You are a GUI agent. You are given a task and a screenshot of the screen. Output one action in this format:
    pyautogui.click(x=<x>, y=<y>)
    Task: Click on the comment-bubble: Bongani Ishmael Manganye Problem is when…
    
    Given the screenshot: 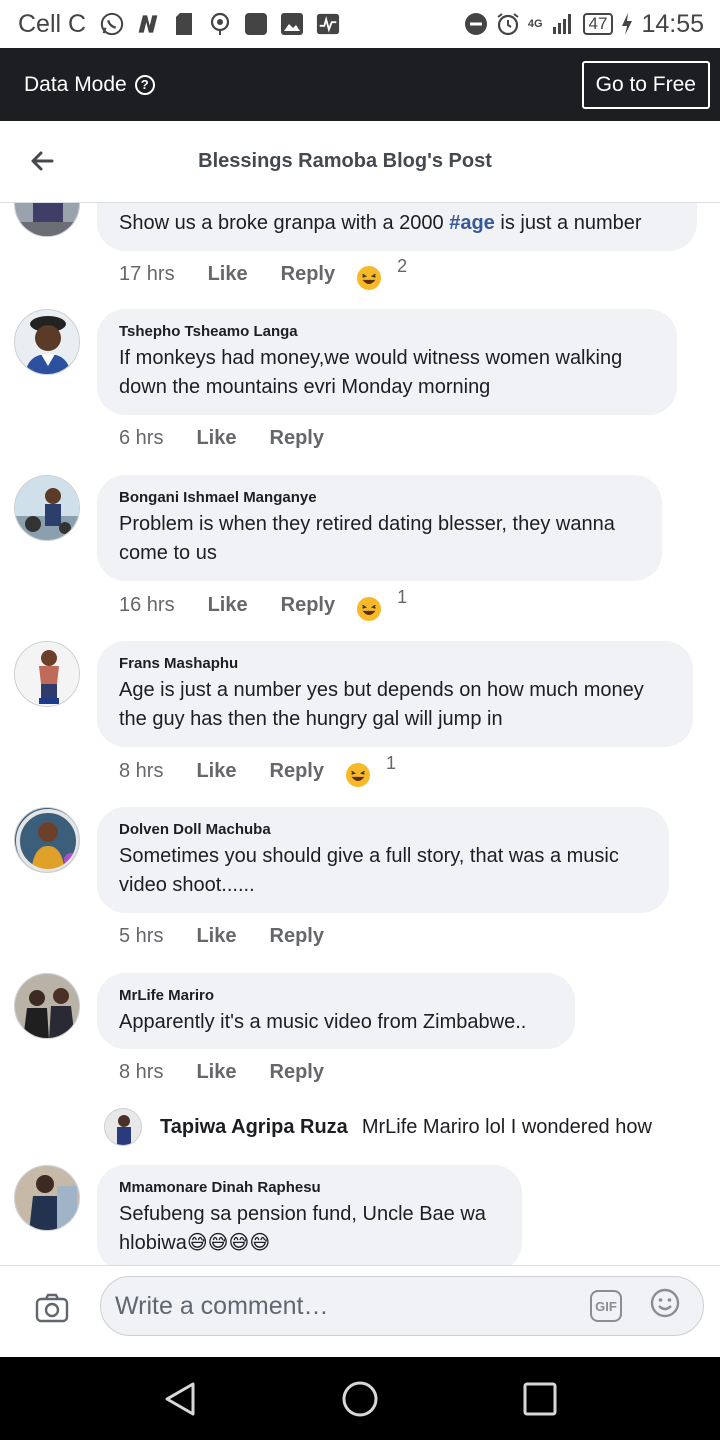 What is the action you would take?
    pyautogui.click(x=379, y=528)
    